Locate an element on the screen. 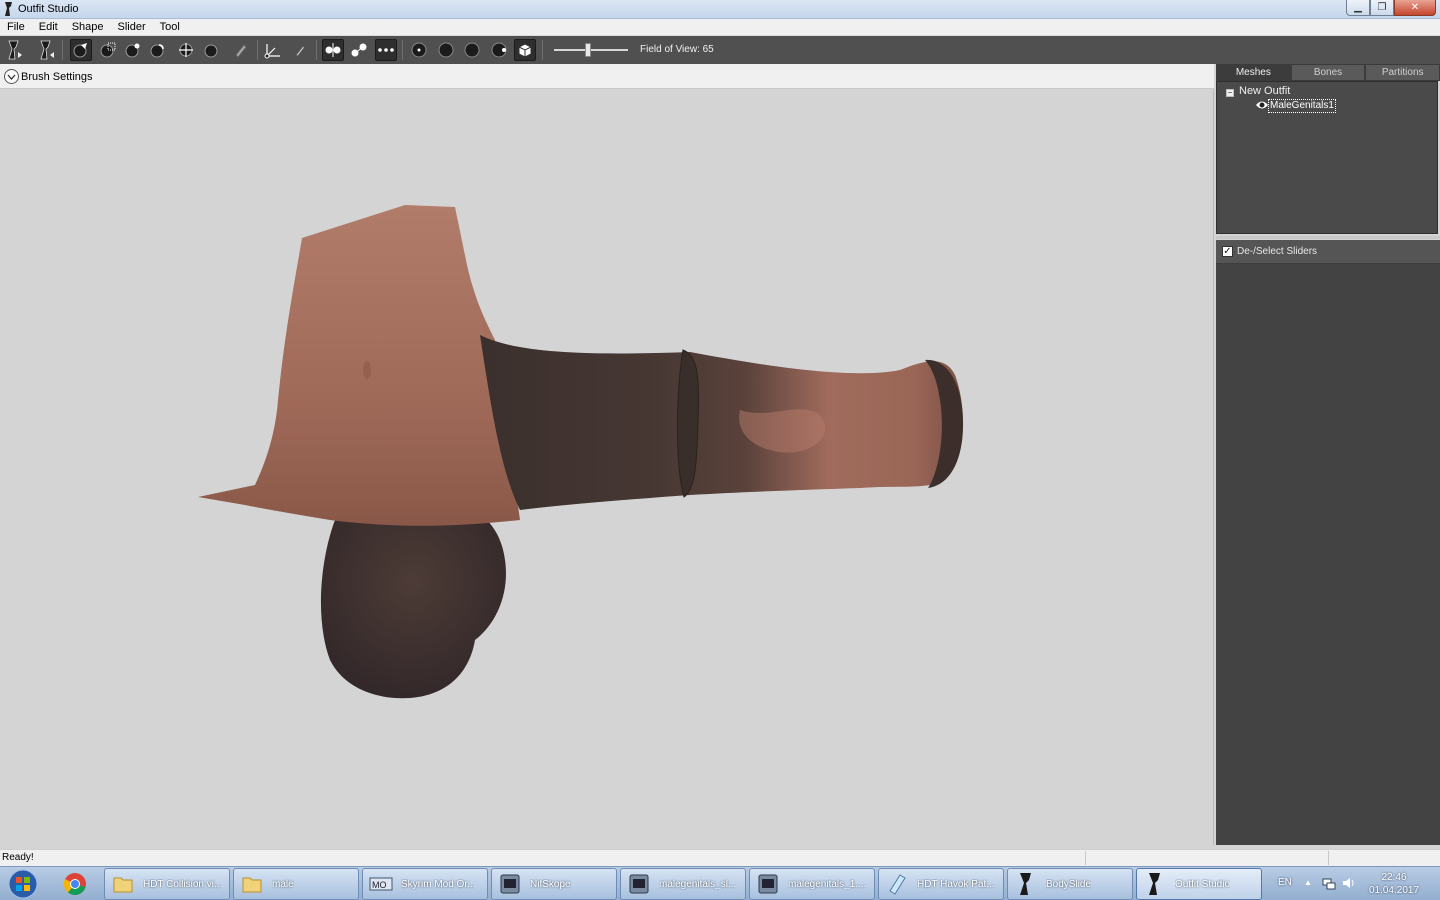 Image resolution: width=1440 pixels, height=900 pixels. tree-collapse-toggle: − is located at coordinates (1230, 93).